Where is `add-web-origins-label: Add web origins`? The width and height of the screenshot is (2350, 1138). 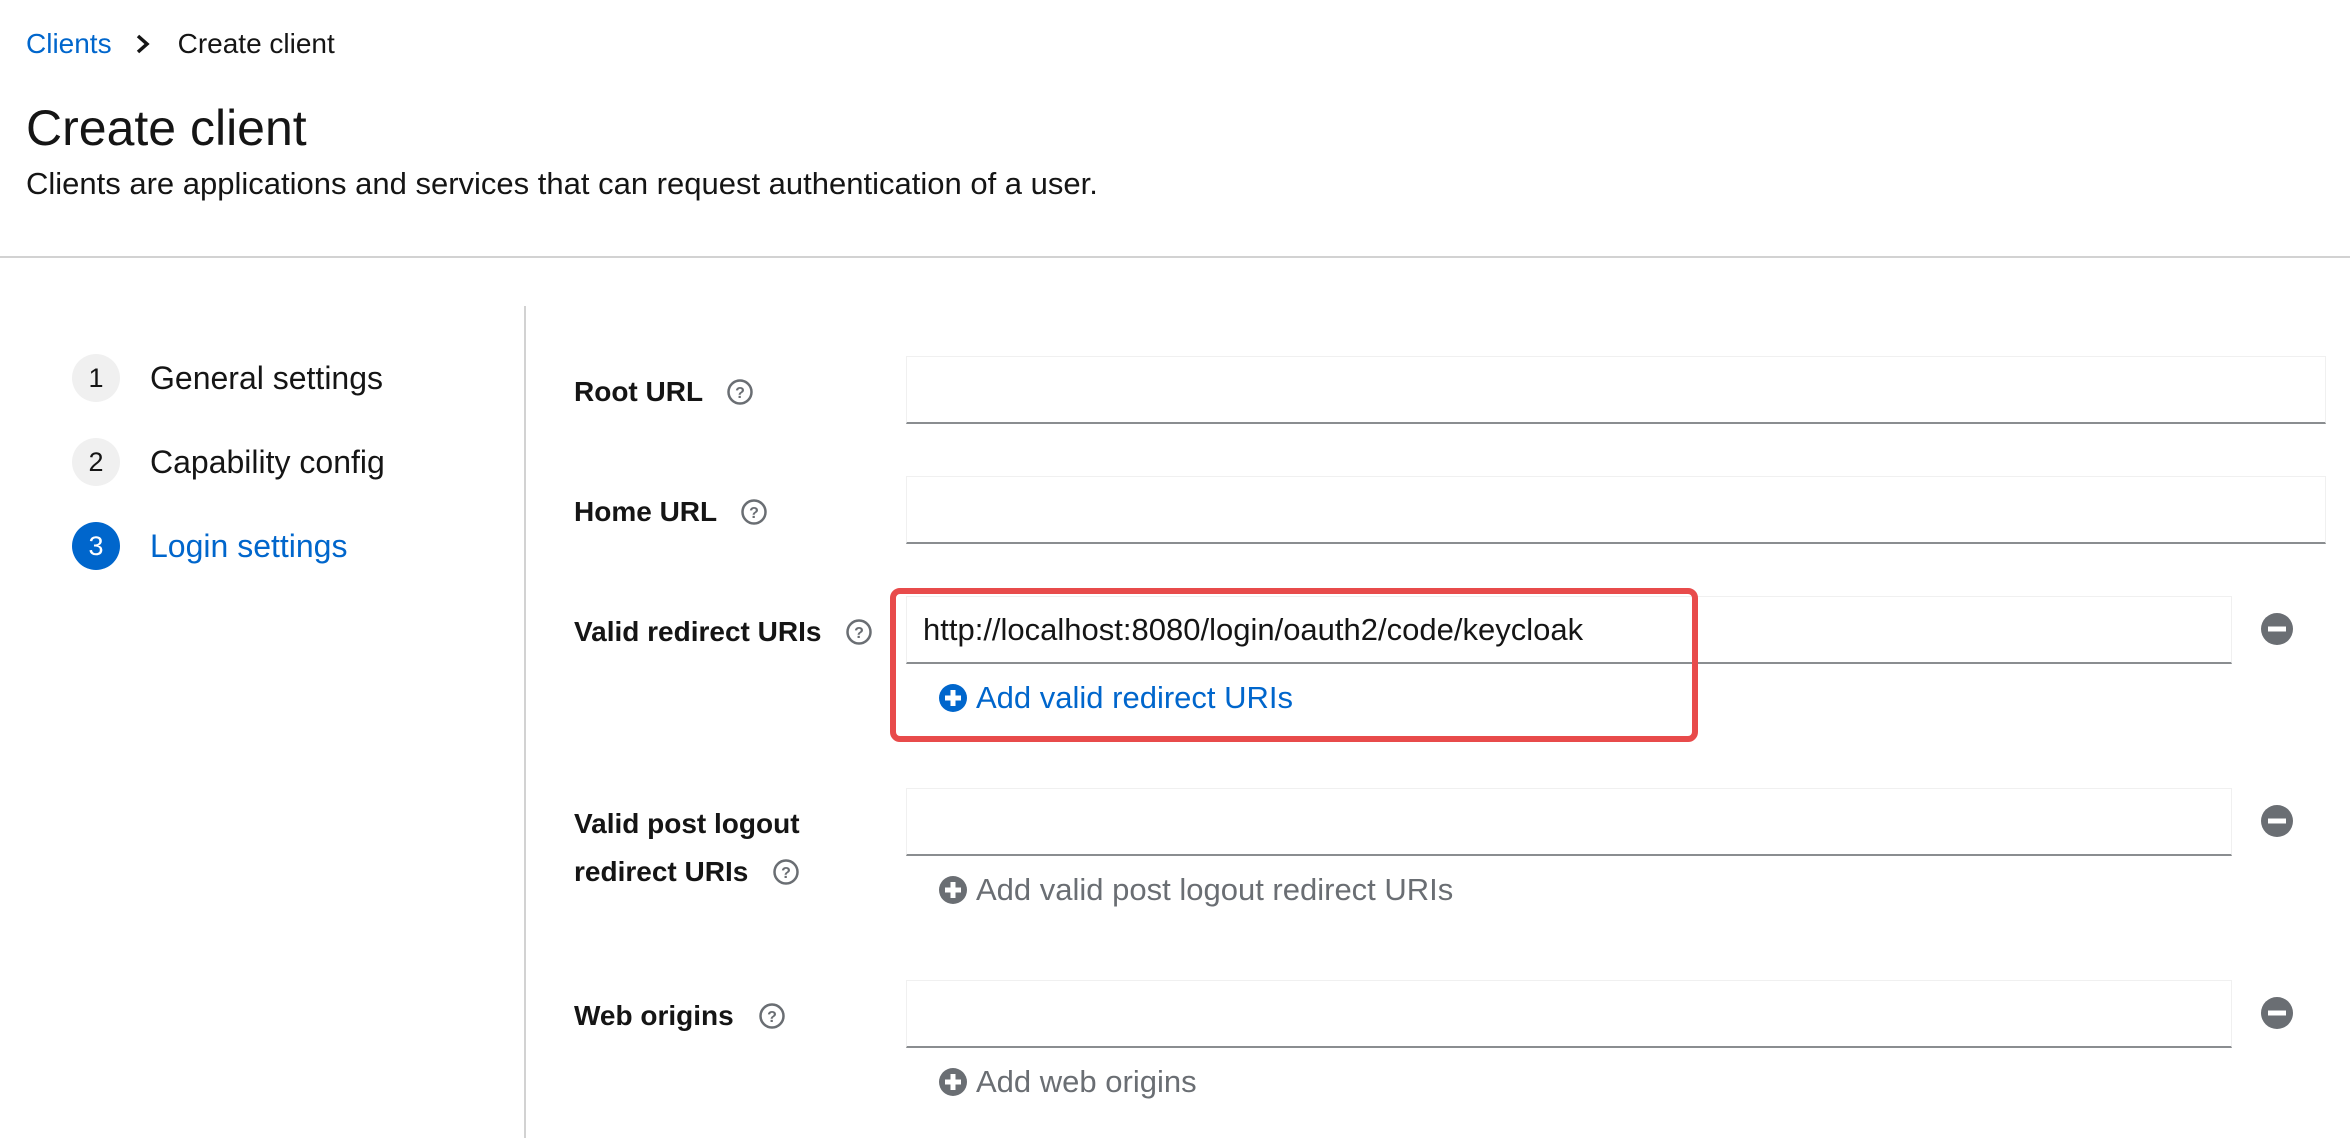
add-web-origins-label: Add web origins is located at coordinates (1086, 1081).